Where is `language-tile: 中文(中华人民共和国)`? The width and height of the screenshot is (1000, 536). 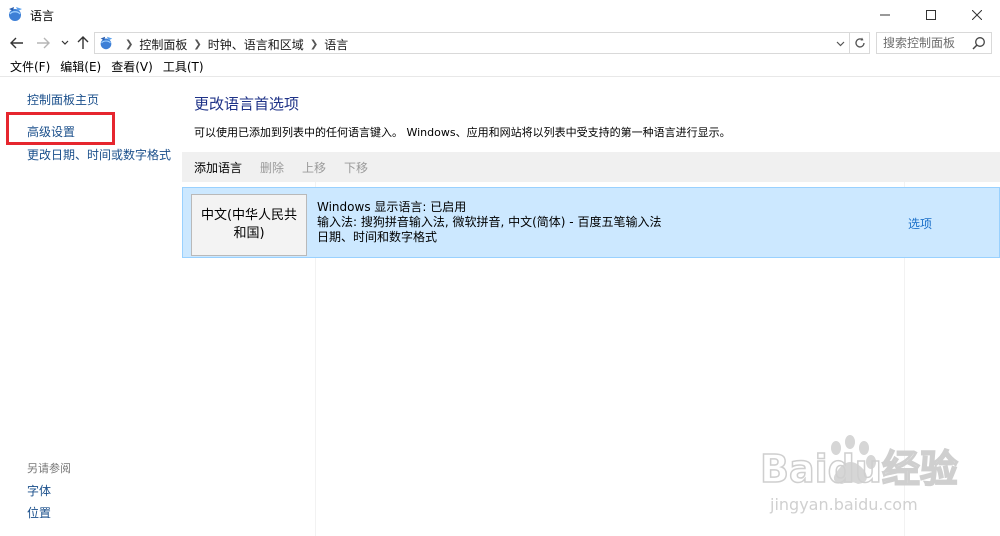 language-tile: 中文(中华人民共和国) is located at coordinates (249, 225).